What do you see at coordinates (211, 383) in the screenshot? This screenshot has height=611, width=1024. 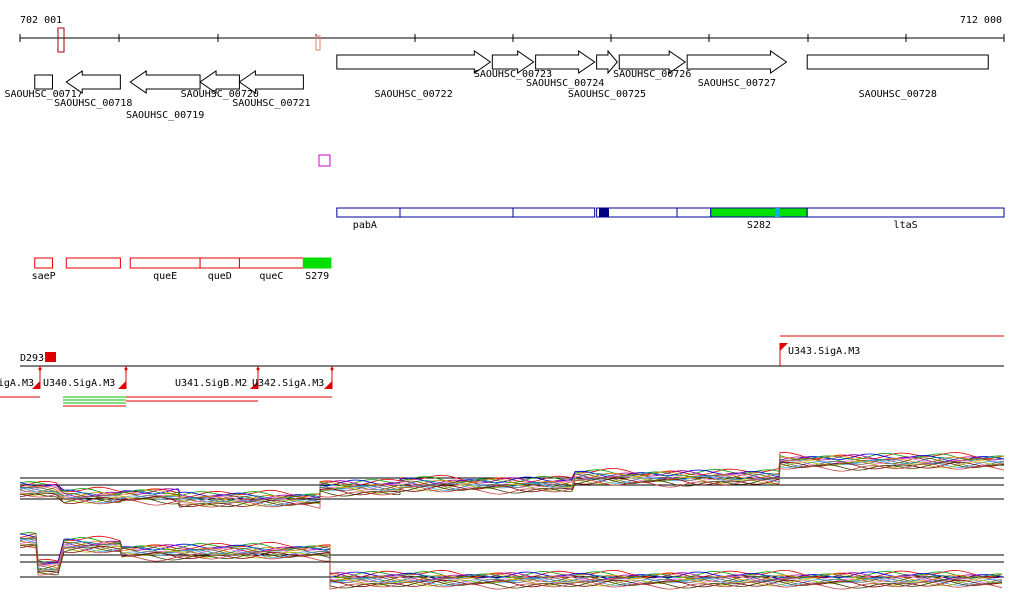 I see `promoter-label: U341.SigB.M2` at bounding box center [211, 383].